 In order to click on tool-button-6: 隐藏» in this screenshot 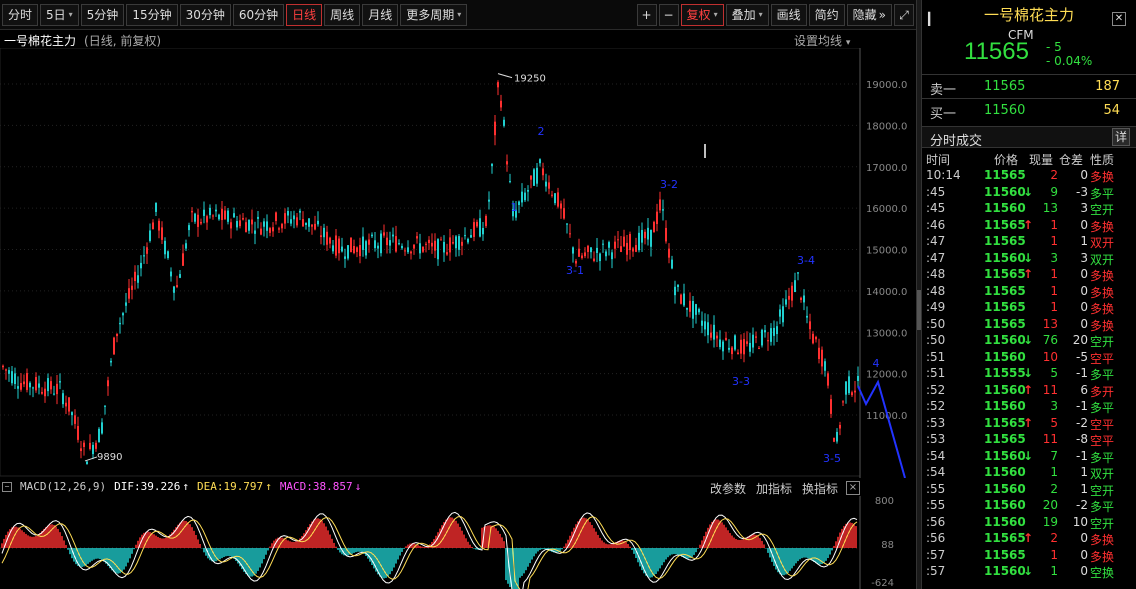, I will do `click(869, 14)`.